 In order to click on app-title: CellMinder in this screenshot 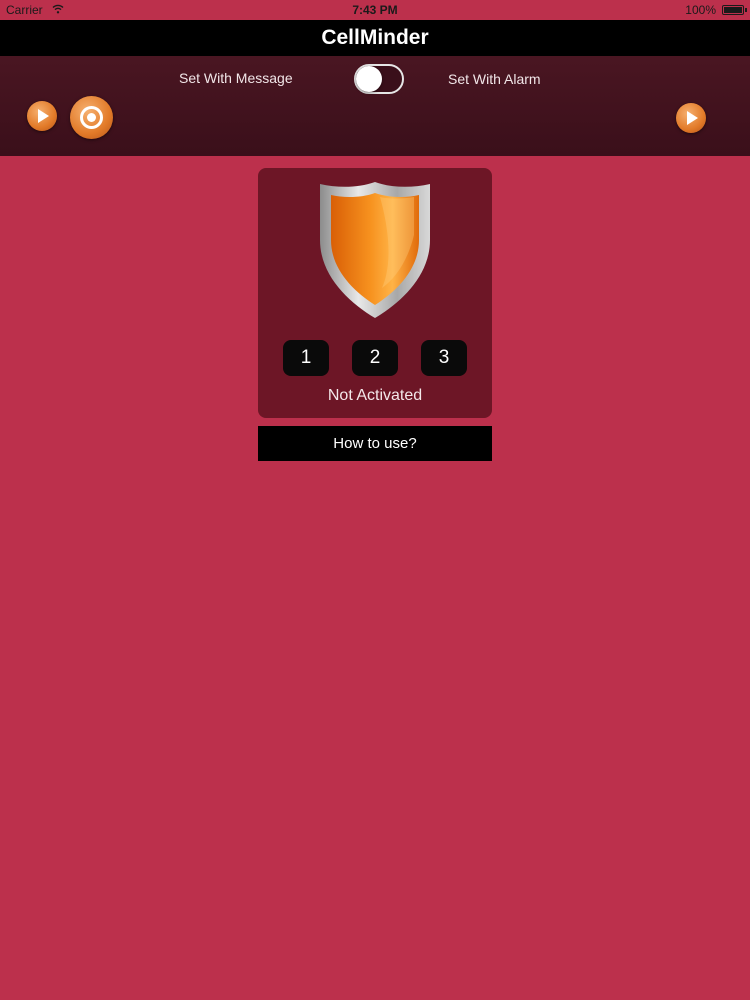, I will do `click(375, 38)`.